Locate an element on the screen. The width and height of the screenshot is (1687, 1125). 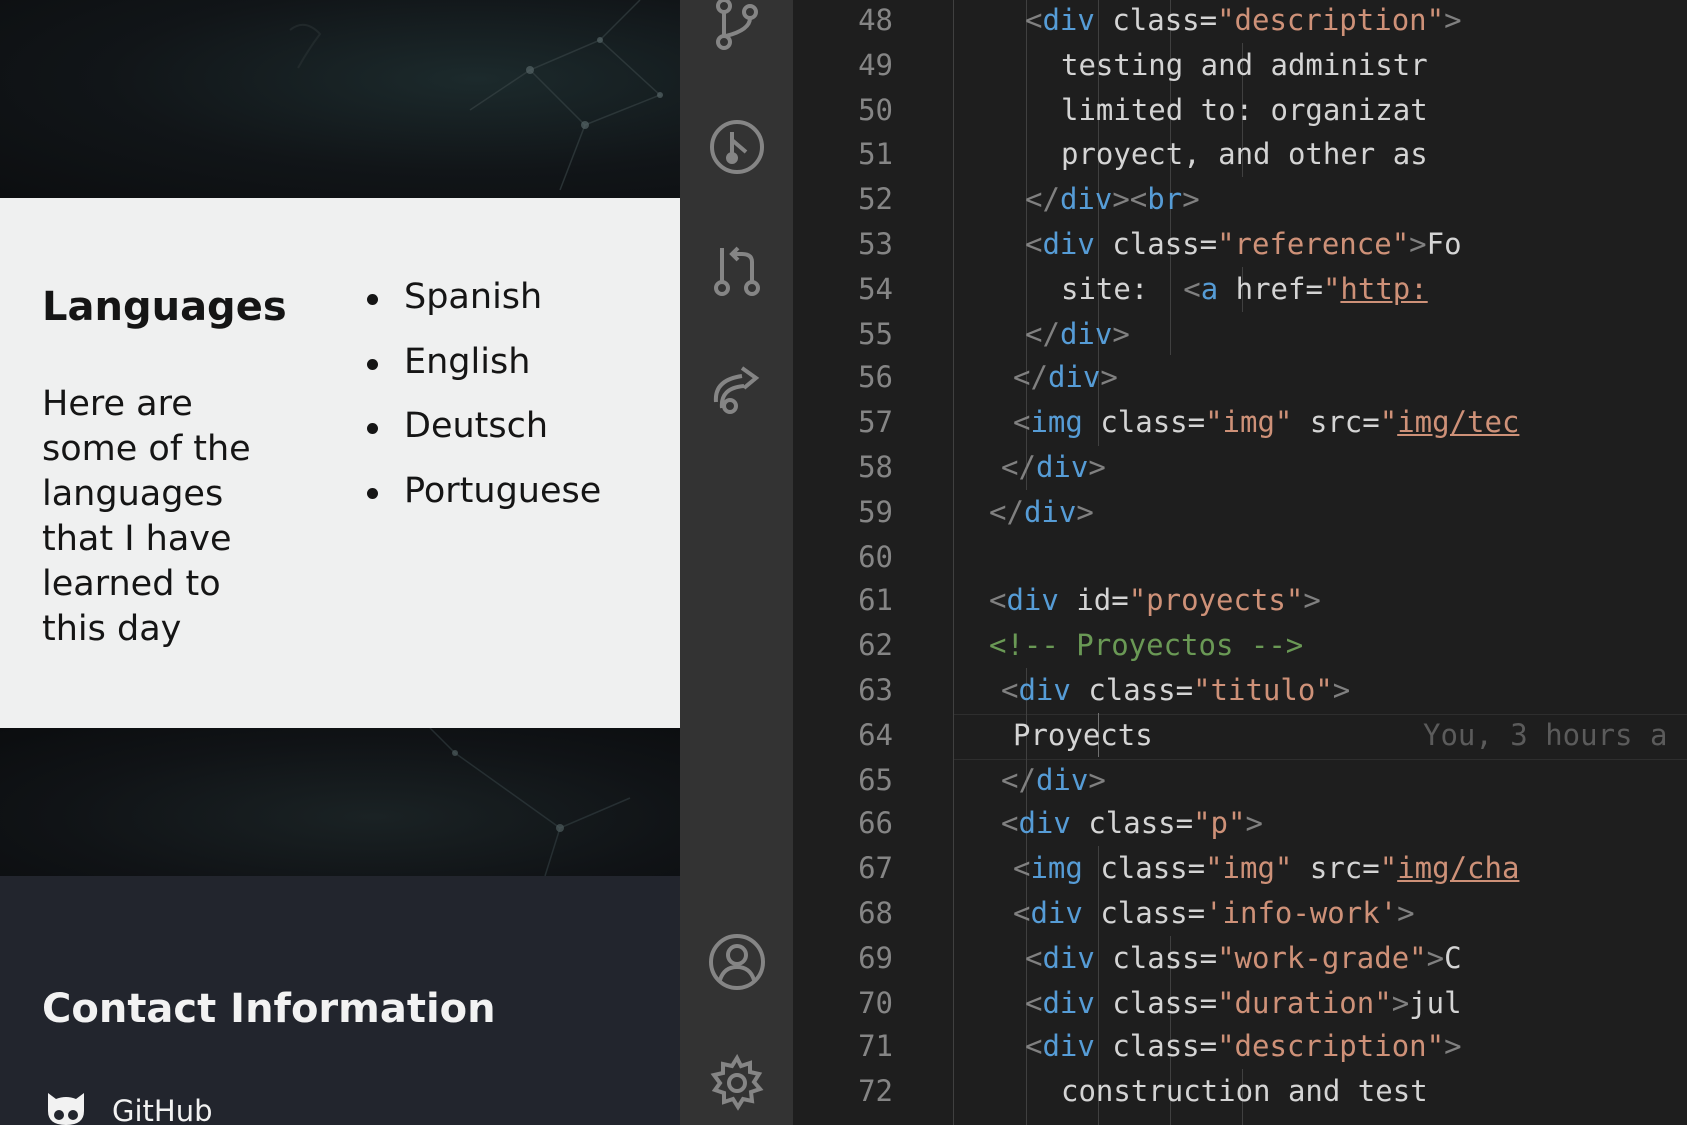
code-line: <div id="proyects"> is located at coordinates (1155, 600).